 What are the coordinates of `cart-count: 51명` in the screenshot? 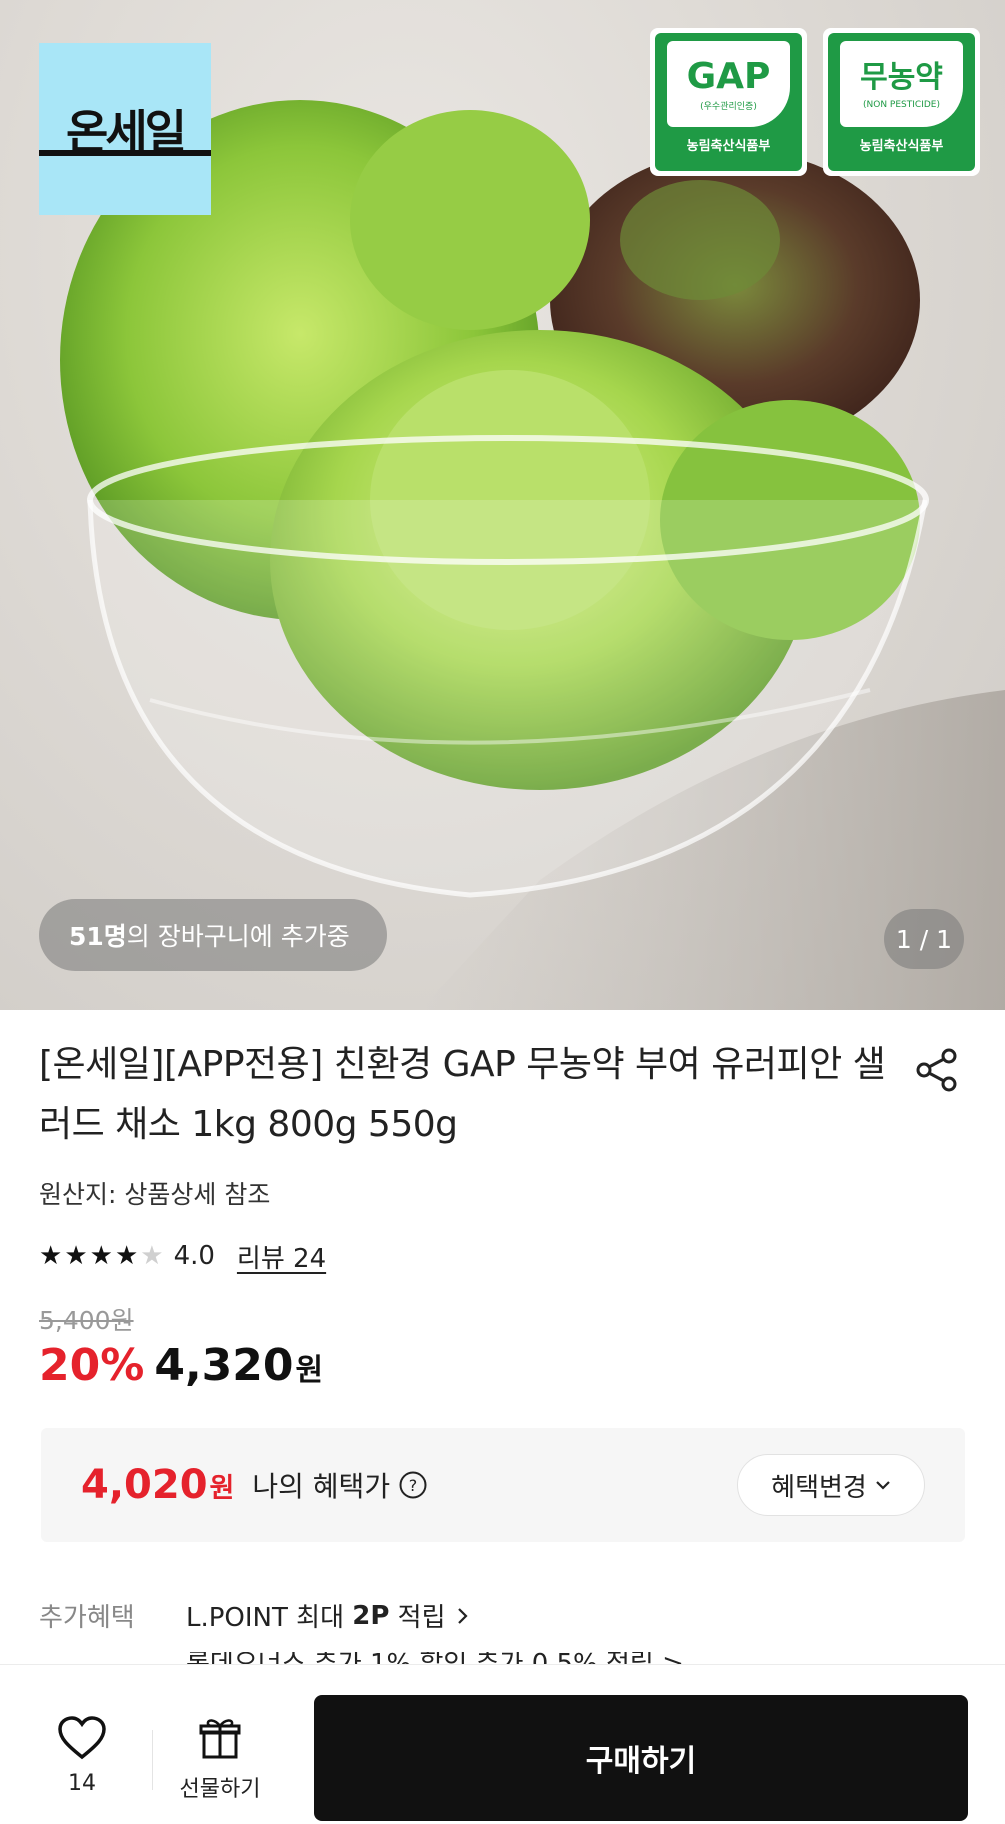 It's located at (98, 936).